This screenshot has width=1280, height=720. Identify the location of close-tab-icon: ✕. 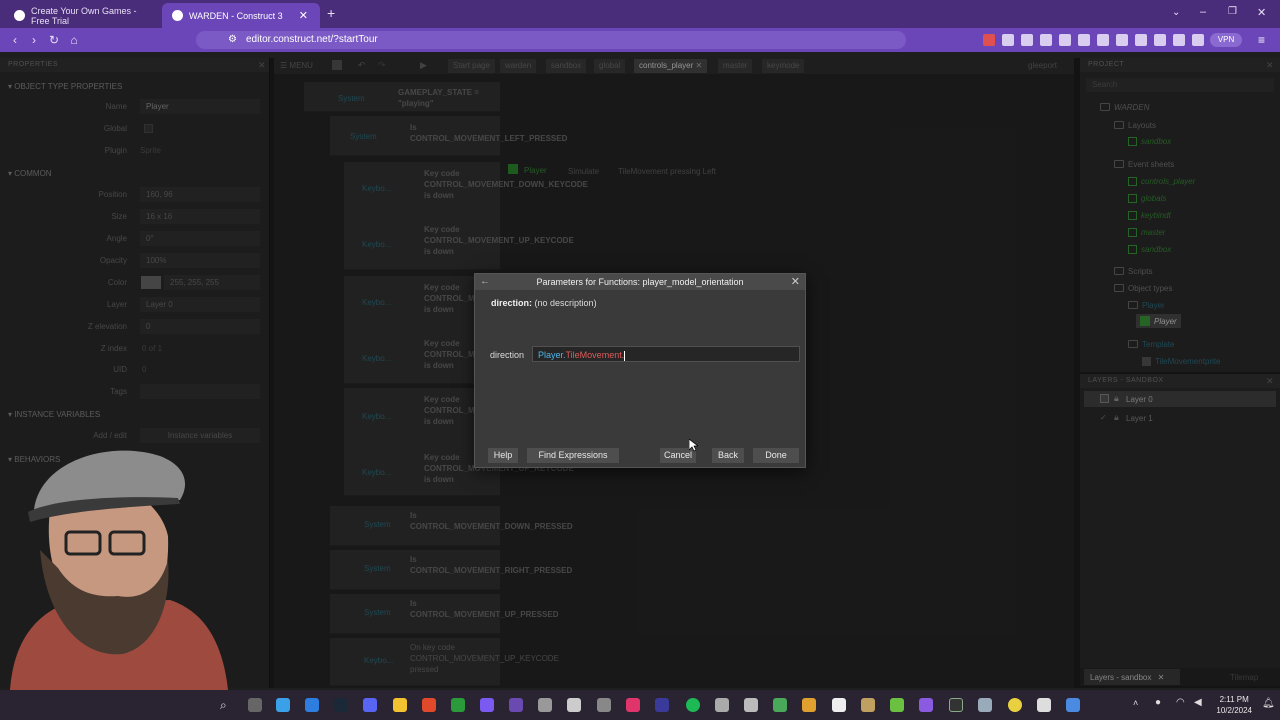
(303, 15).